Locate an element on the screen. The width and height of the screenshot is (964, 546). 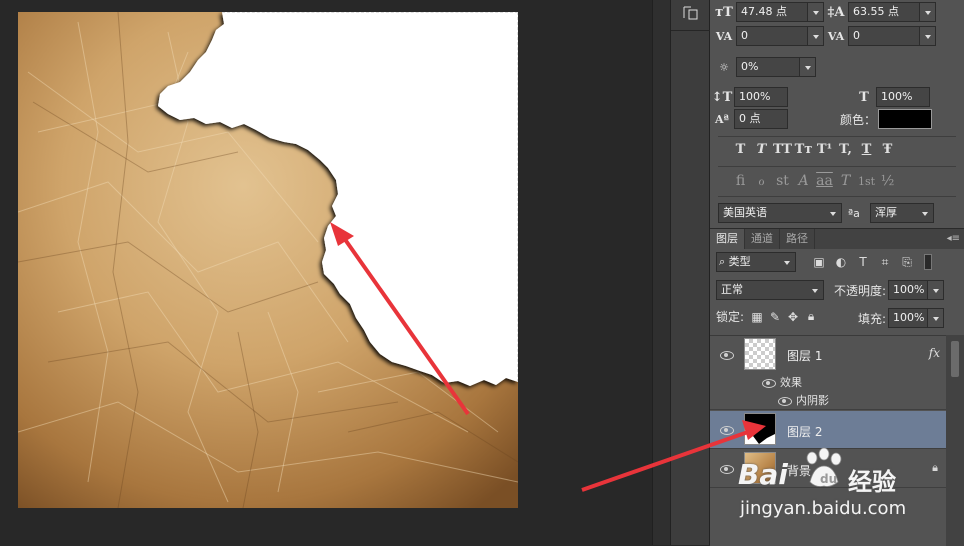
layer-filter-kind-select: ⌕ 类型 is located at coordinates (756, 262).